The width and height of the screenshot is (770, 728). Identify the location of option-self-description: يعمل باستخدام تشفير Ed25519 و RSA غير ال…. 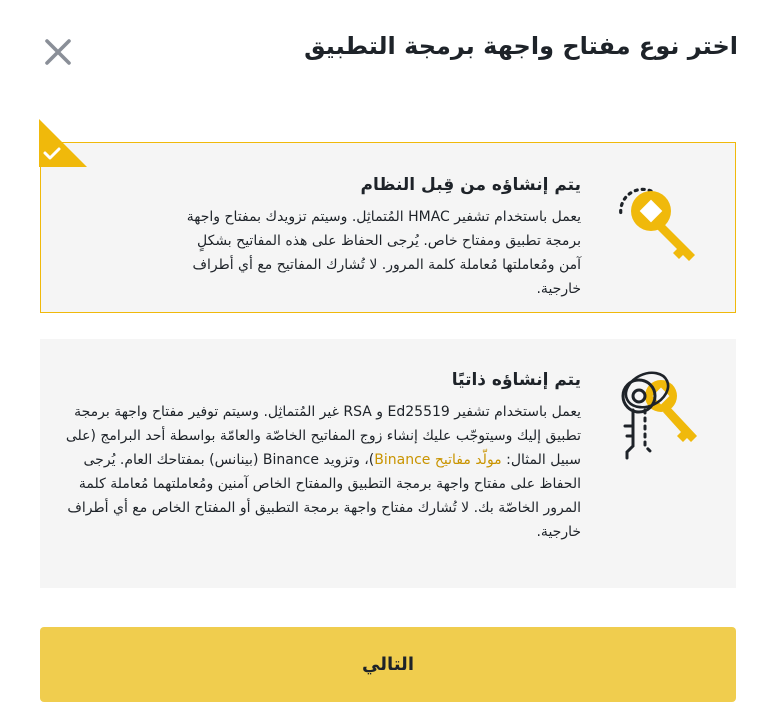
(321, 472).